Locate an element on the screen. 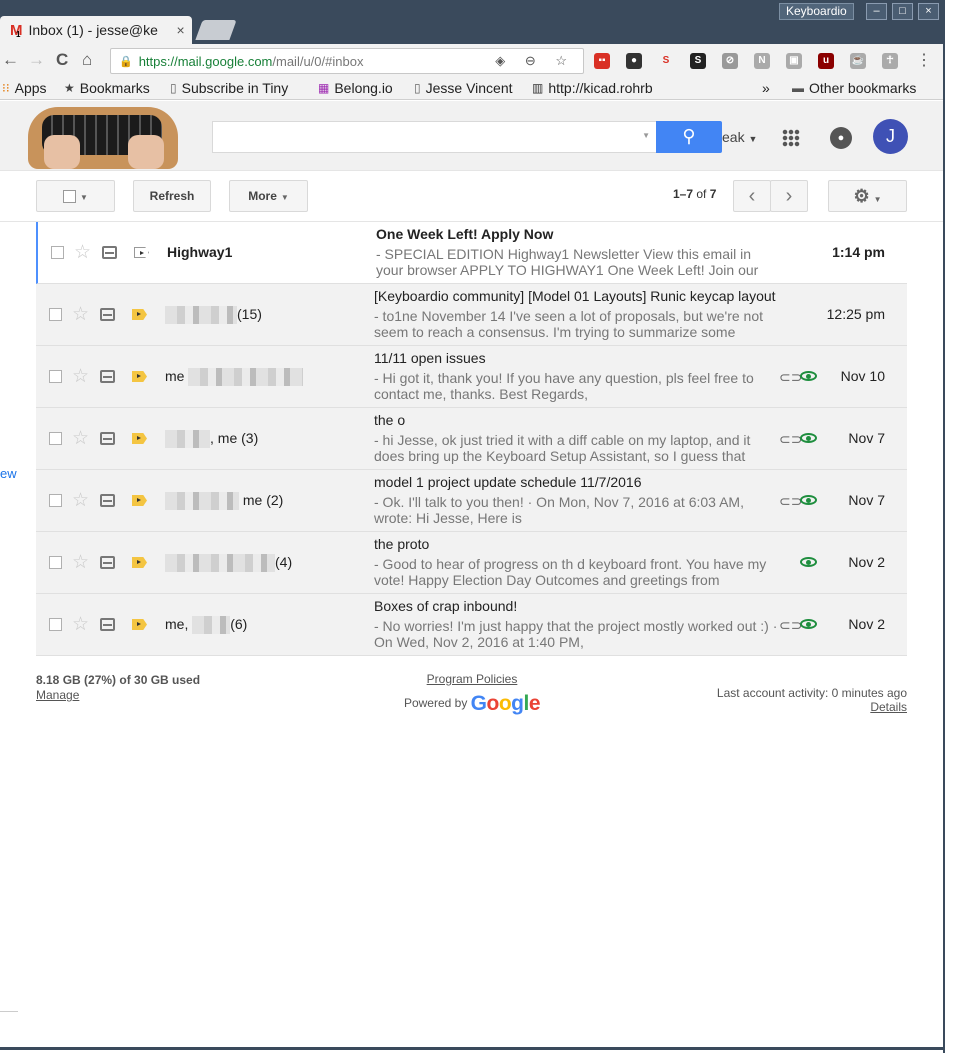 This screenshot has width=960, height=1053. details-link: Details is located at coordinates (888, 707).